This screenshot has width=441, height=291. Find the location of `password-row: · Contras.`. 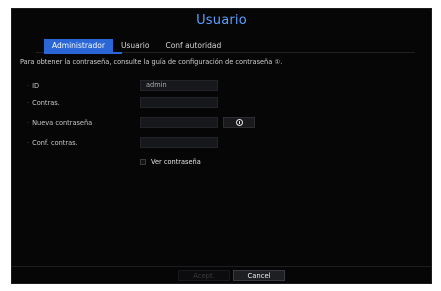

password-row: · Contras. is located at coordinates (221, 103).